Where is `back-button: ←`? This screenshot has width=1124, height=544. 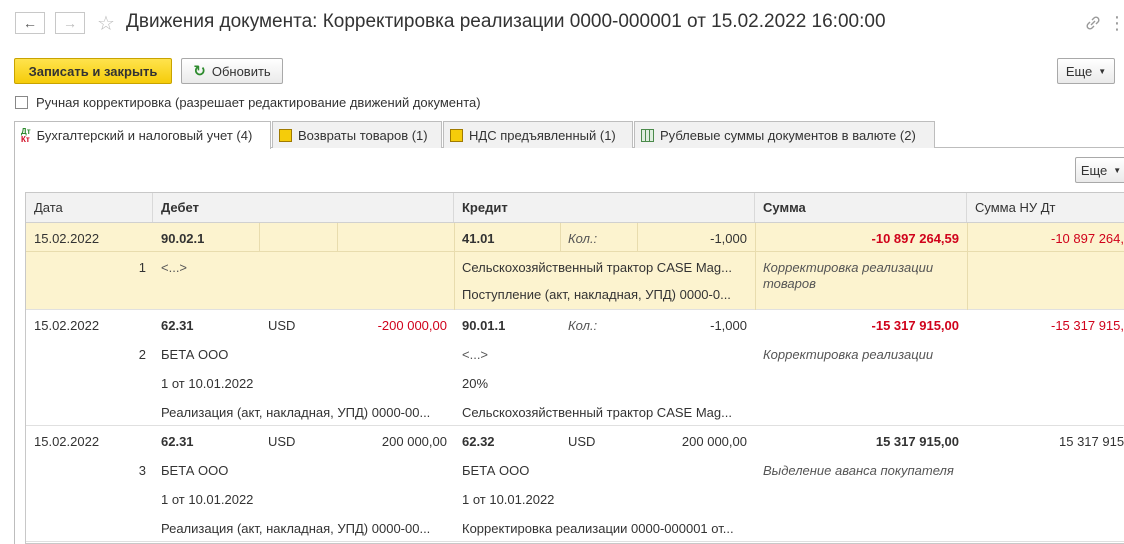 back-button: ← is located at coordinates (30, 23).